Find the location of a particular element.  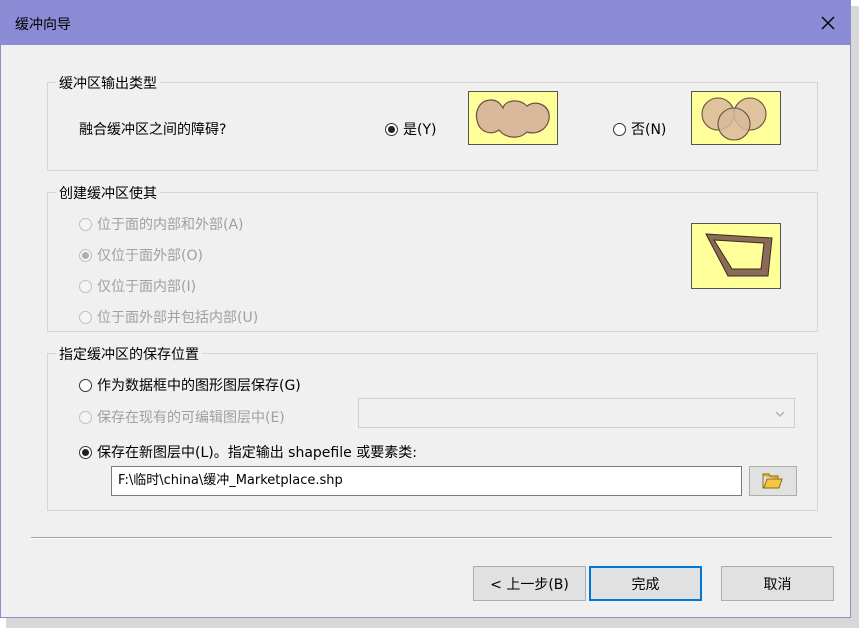

browse-button is located at coordinates (773, 481).